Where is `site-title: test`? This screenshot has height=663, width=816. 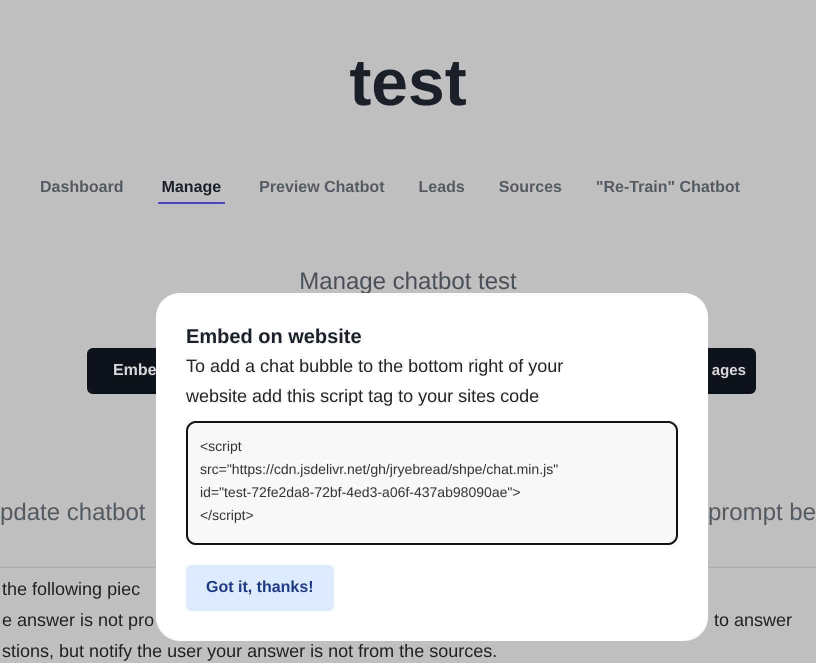 site-title: test is located at coordinates (408, 82).